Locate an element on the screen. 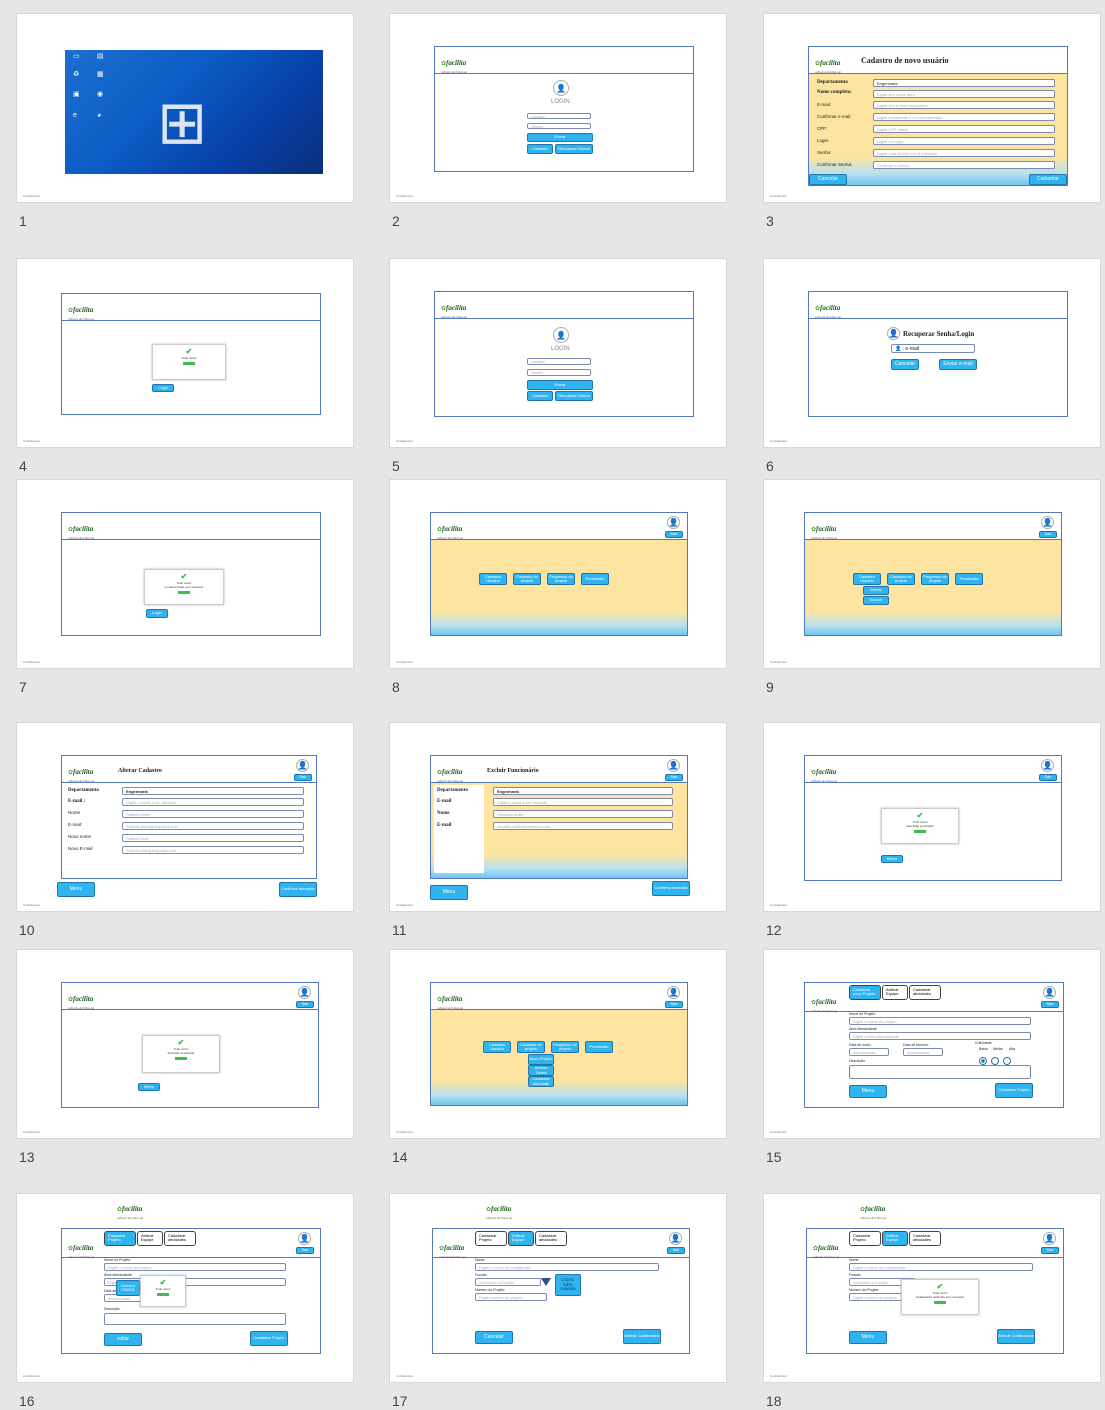 This screenshot has width=1105, height=1410. area-input: Digite a área demandante is located at coordinates (940, 1036).